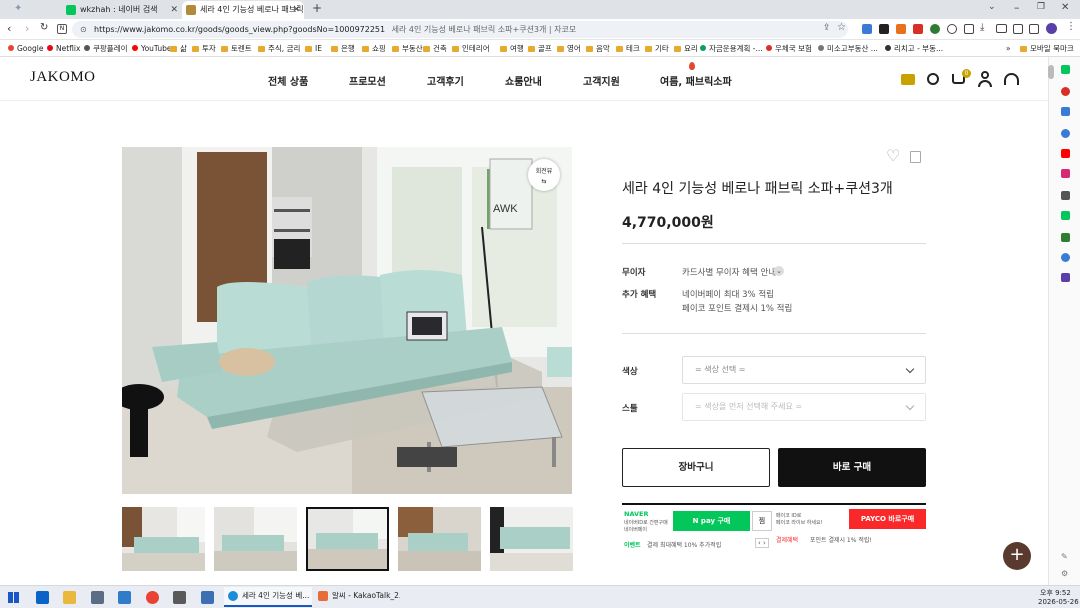 This screenshot has width=1080, height=608. What do you see at coordinates (69, 597) in the screenshot?
I see `file-explorer-icon` at bounding box center [69, 597].